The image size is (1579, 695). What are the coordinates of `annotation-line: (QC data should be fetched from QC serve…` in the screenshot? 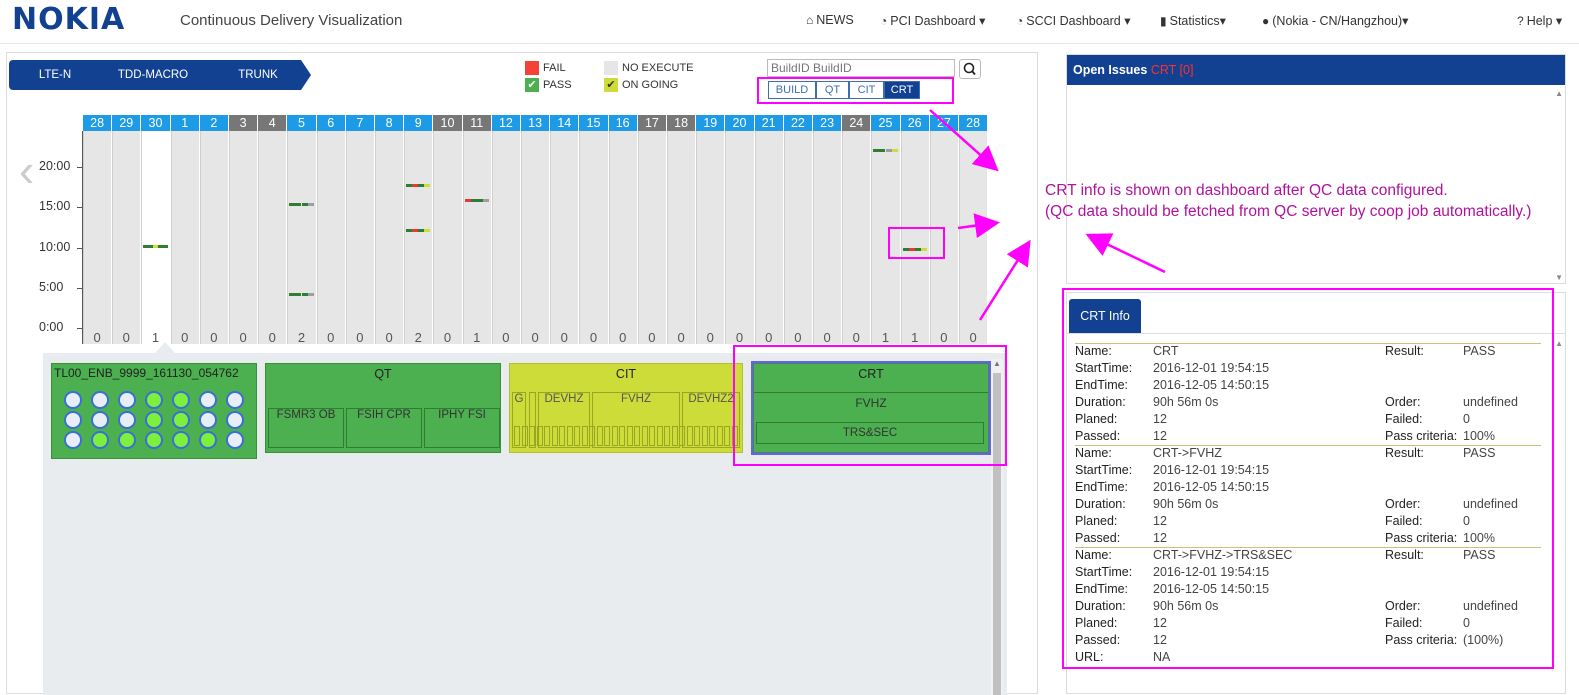 It's located at (1288, 211).